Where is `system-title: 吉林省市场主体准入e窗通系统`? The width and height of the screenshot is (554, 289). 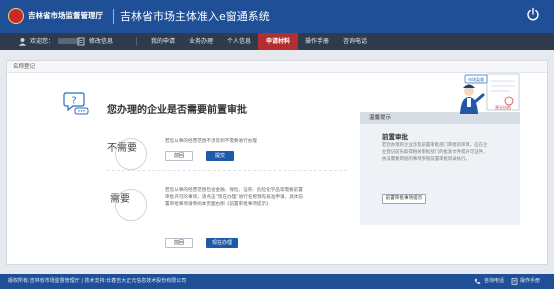
system-title: 吉林省市场主体准入e窗通系统 is located at coordinates (195, 16).